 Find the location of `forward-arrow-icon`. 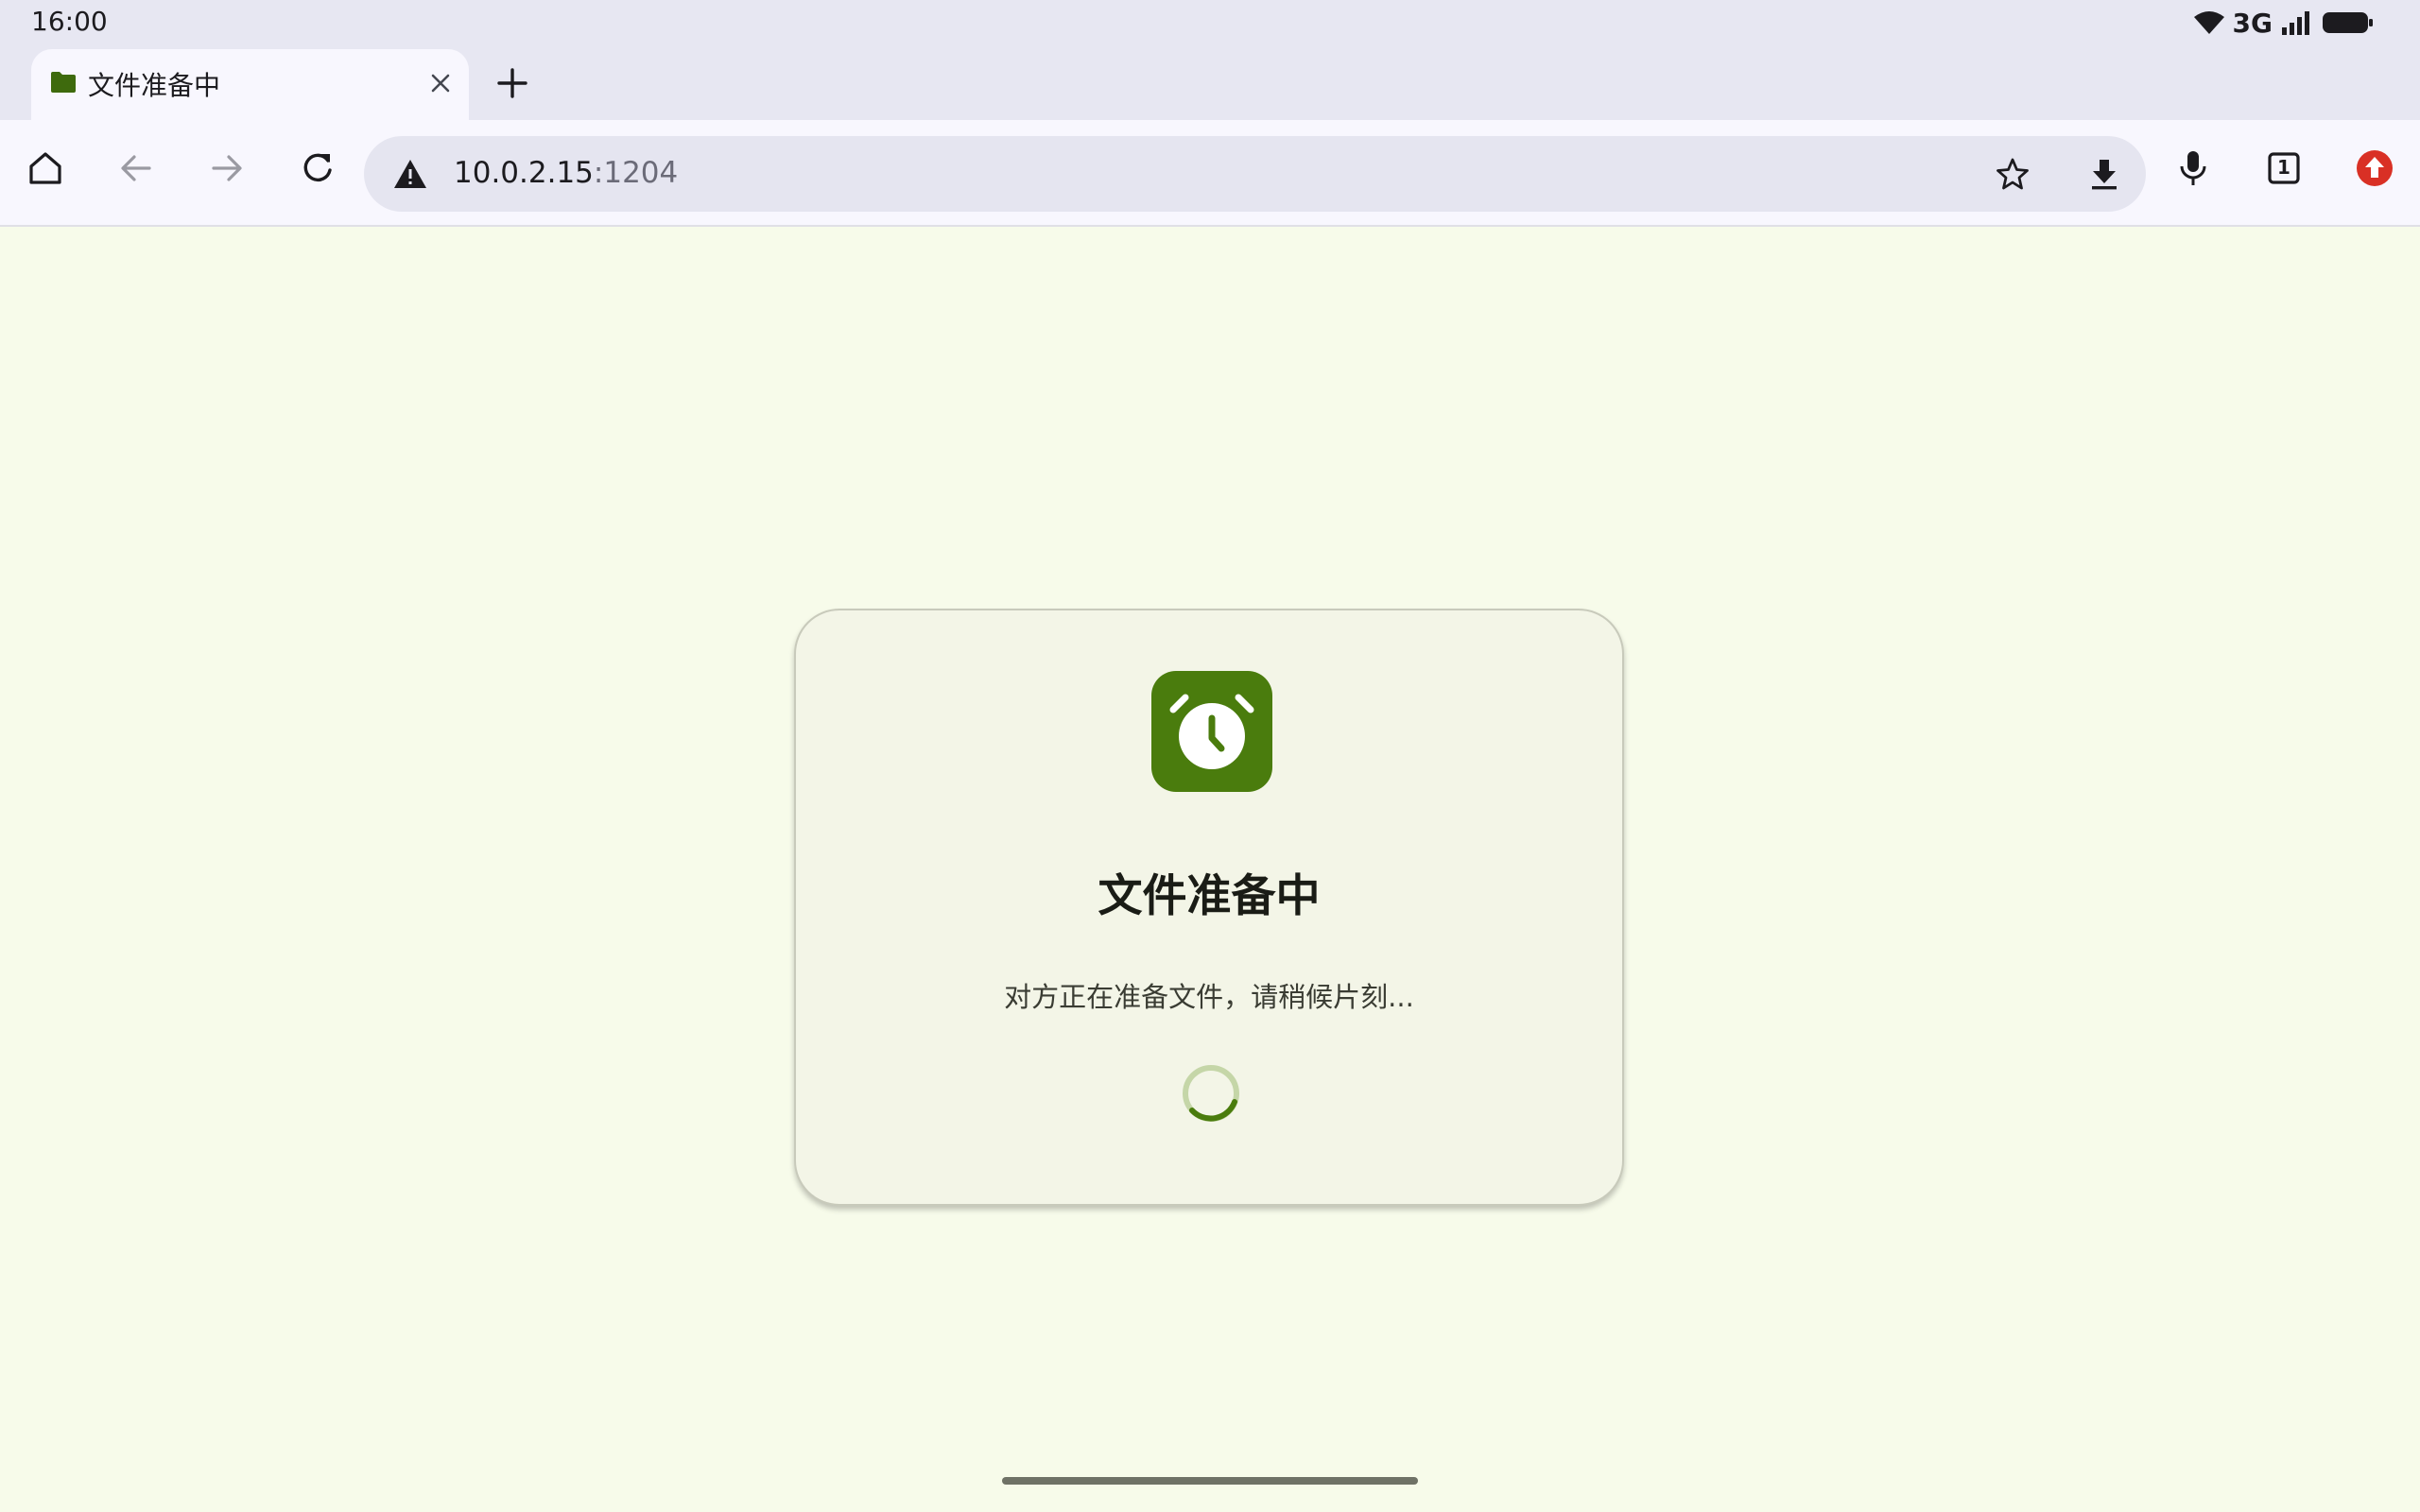

forward-arrow-icon is located at coordinates (227, 168).